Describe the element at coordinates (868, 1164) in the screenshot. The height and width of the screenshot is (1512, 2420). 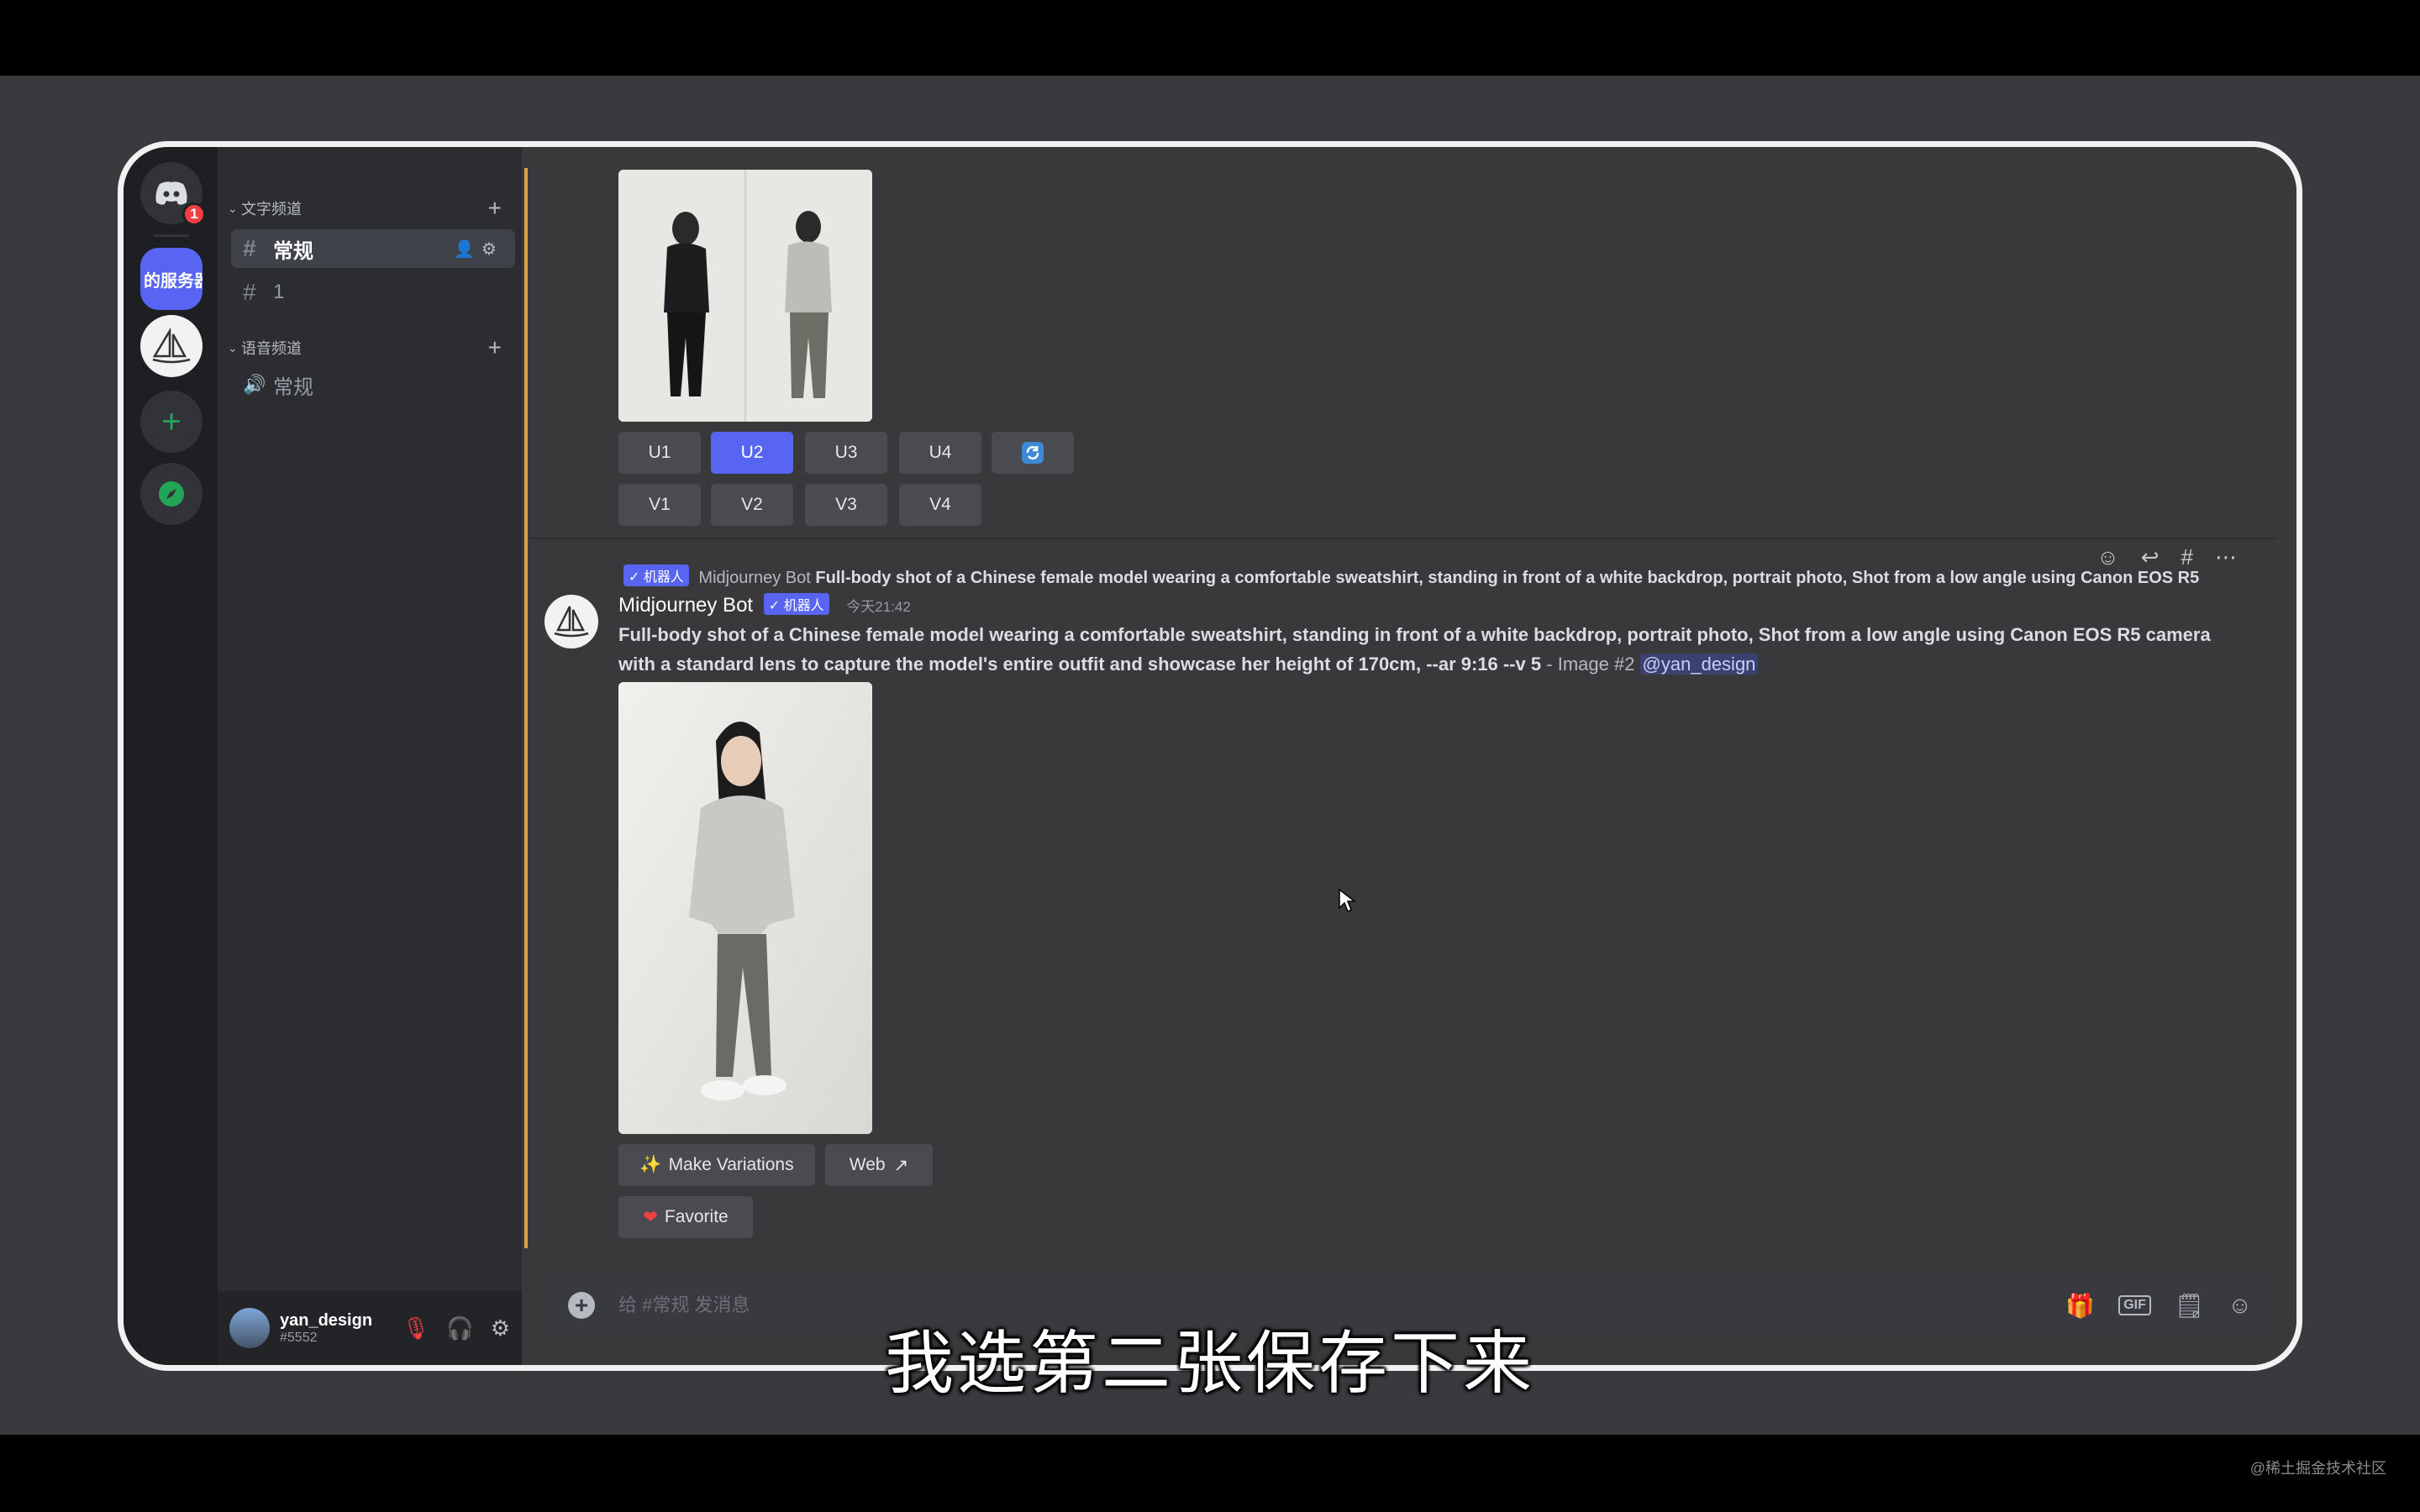
I see `web-label: Web` at that location.